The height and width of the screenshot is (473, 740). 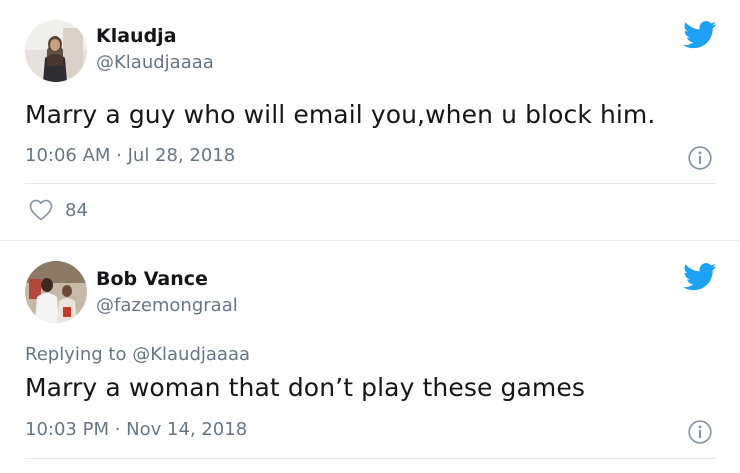 What do you see at coordinates (152, 279) in the screenshot?
I see `display-name: Bob Vance` at bounding box center [152, 279].